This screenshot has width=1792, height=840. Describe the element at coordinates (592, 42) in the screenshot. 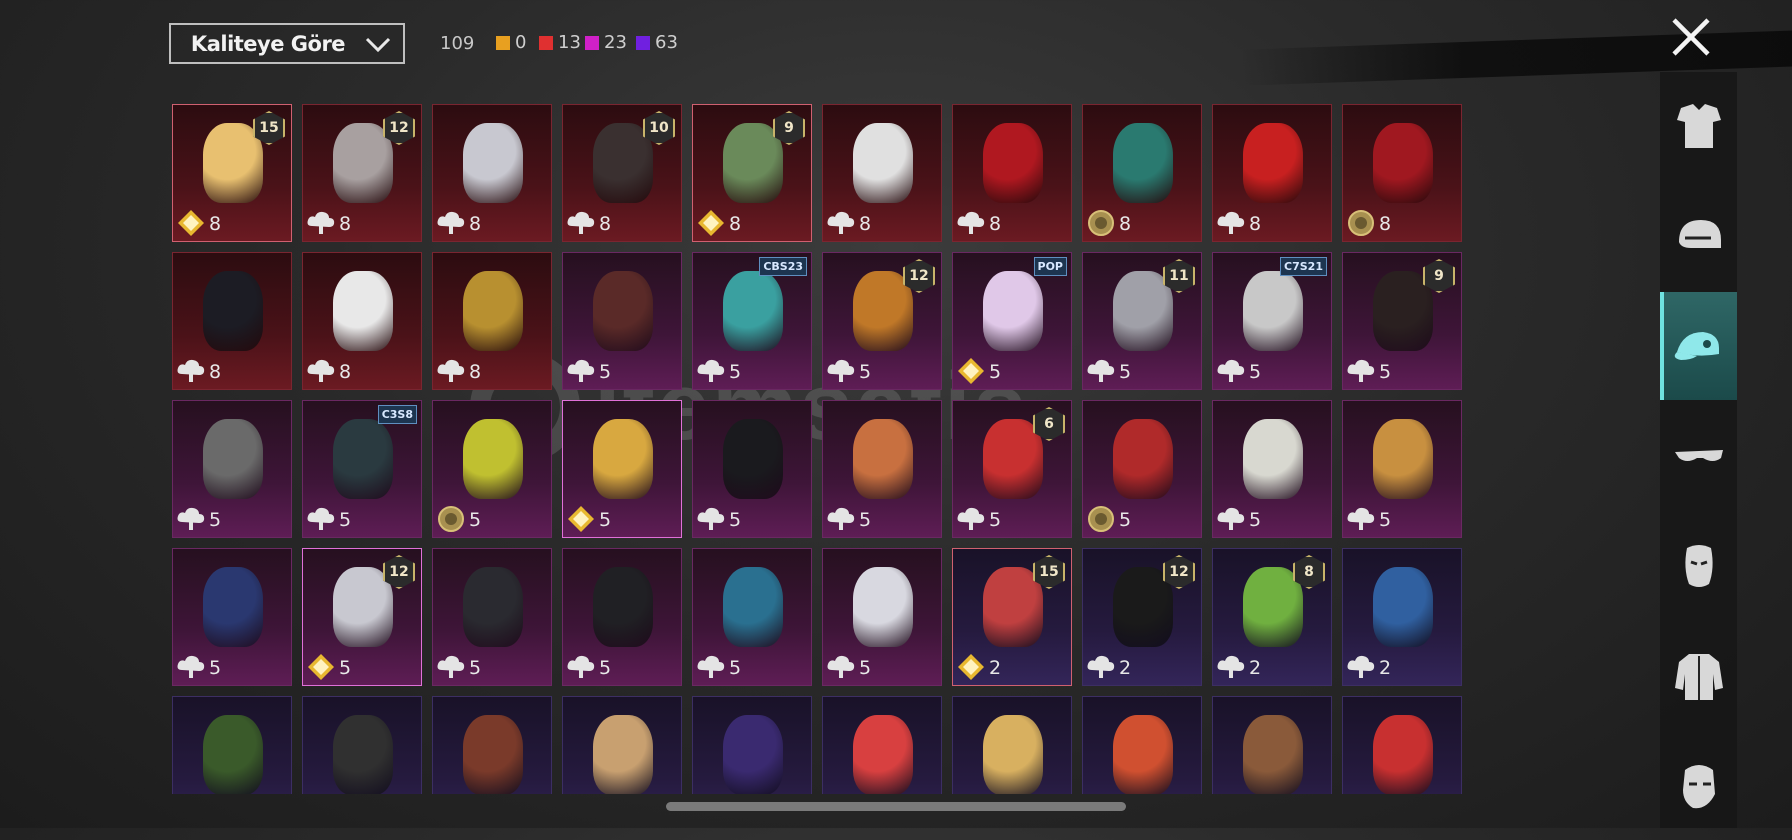

I see `pink-quality-swatch` at that location.